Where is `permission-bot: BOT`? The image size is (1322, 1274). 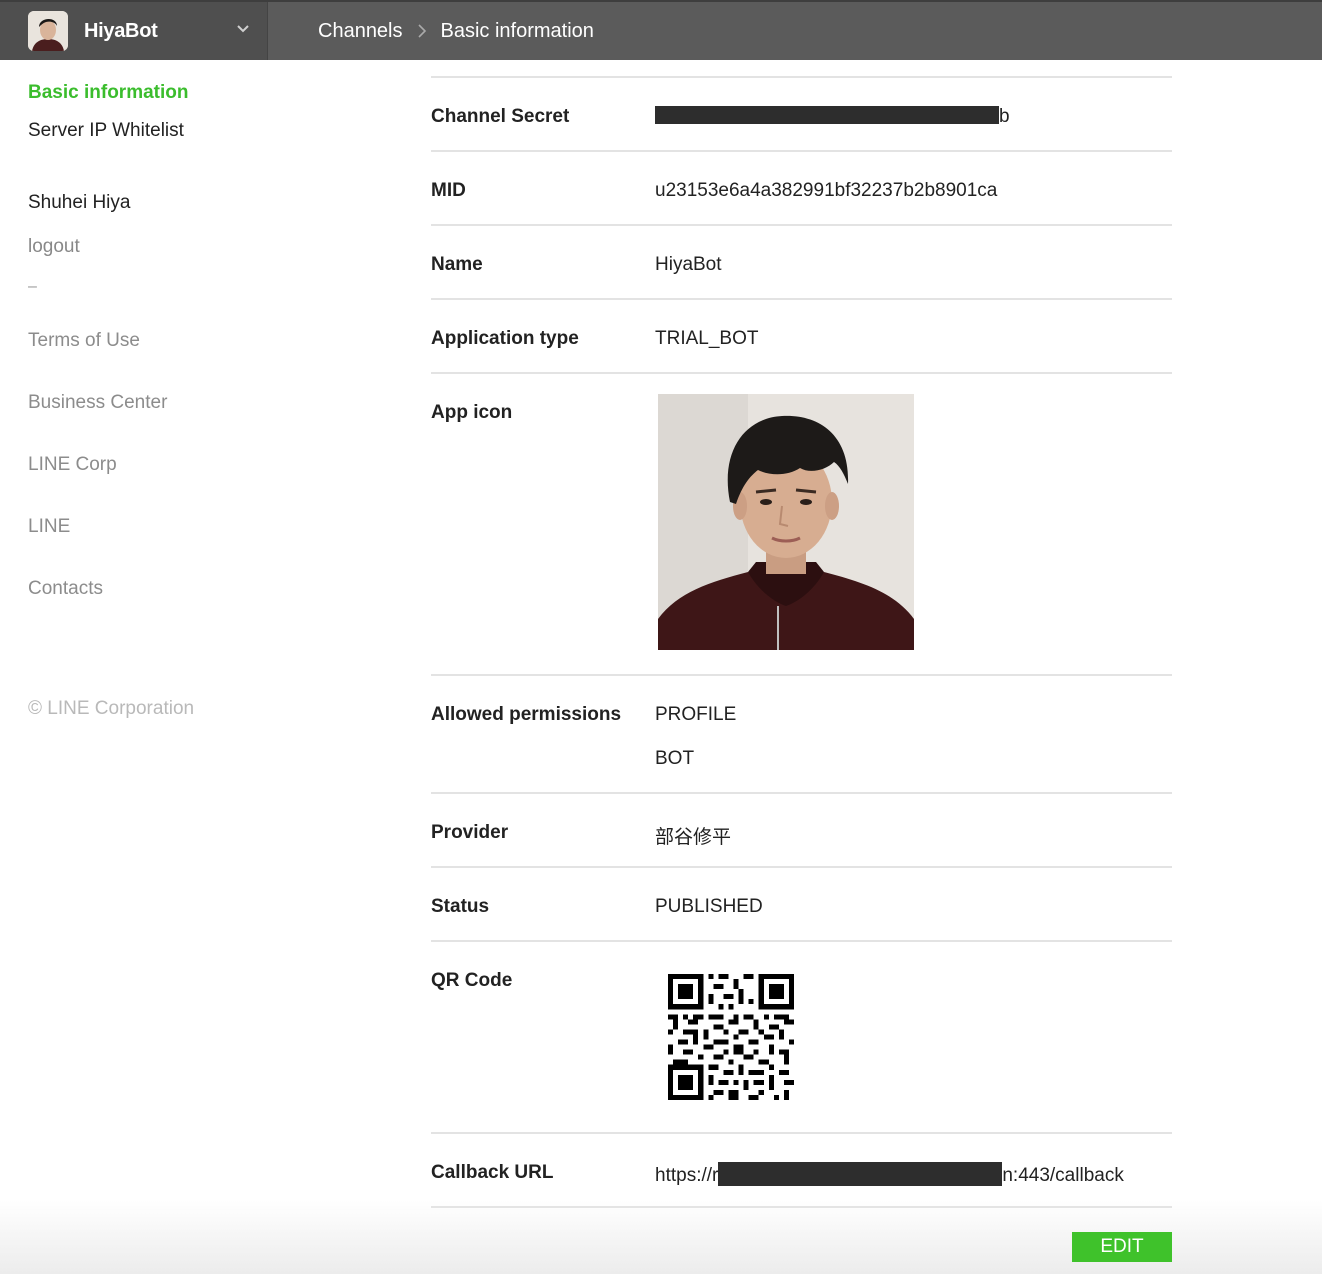
permission-bot: BOT is located at coordinates (675, 758).